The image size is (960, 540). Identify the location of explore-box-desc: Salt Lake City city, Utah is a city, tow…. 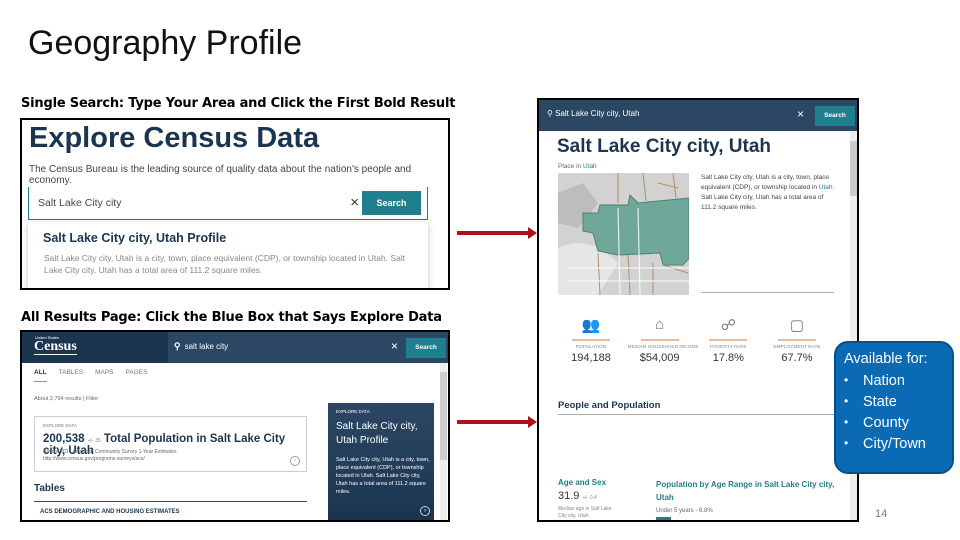
(383, 476).